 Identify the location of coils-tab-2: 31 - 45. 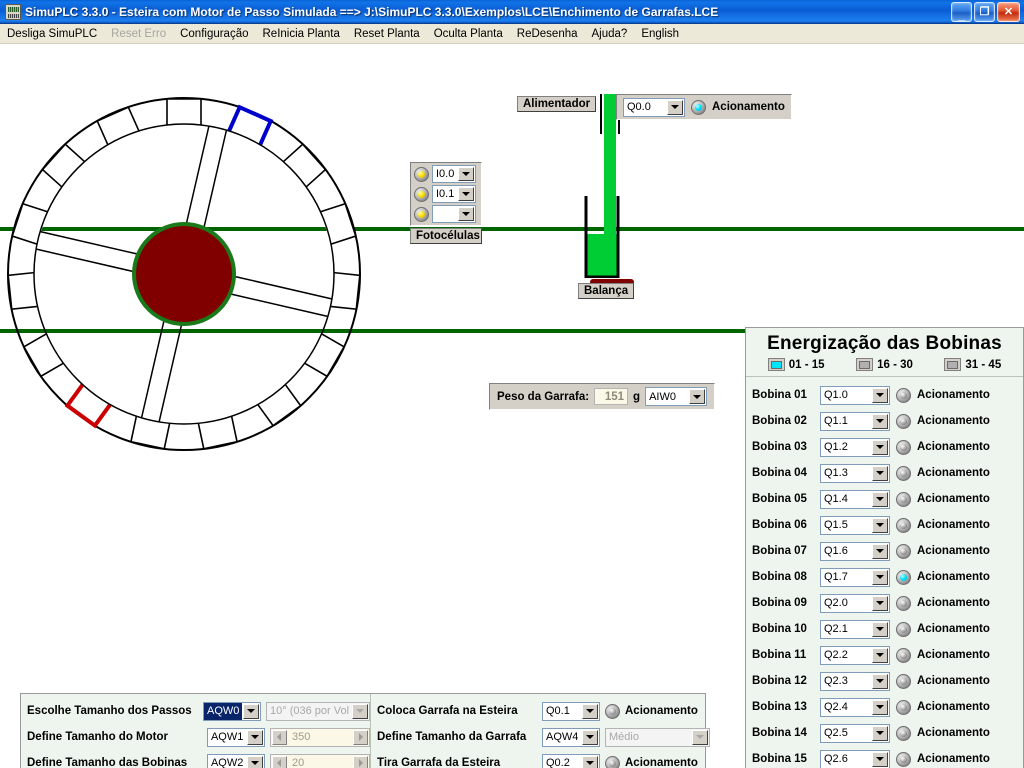
(972, 364).